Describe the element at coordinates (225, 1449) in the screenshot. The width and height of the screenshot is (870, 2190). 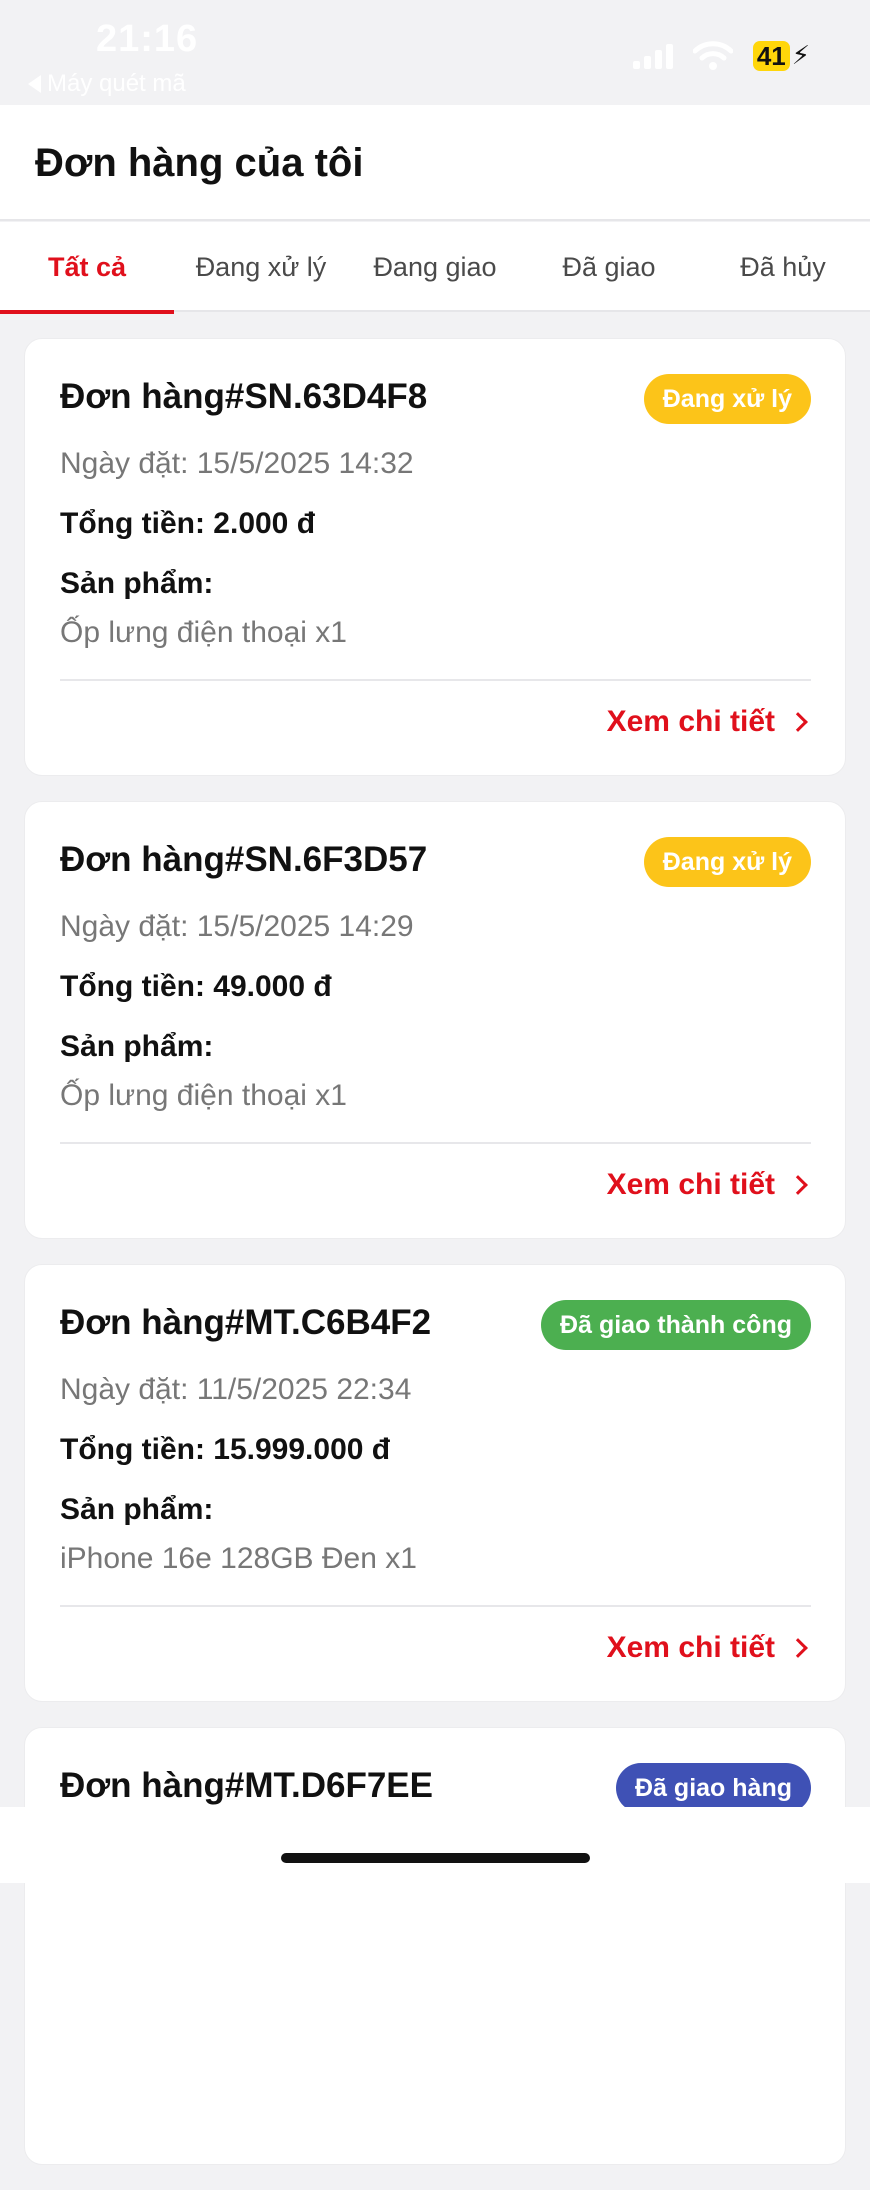
I see `order-total: Tổng tiền: 15.999.000 đ` at that location.